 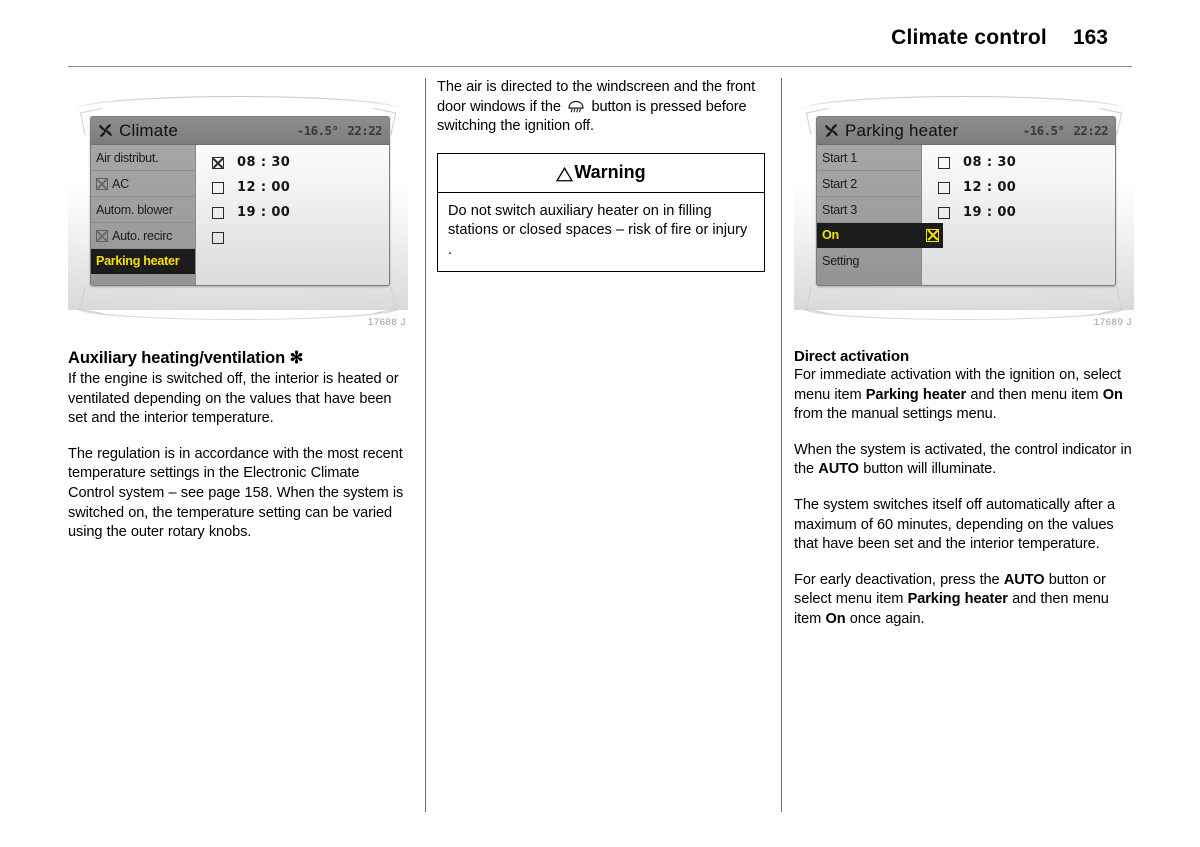 I want to click on menu-item-start-1: Start 1, so click(x=869, y=158).